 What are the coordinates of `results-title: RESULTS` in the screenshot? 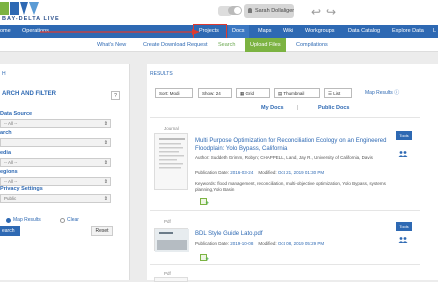 It's located at (161, 74).